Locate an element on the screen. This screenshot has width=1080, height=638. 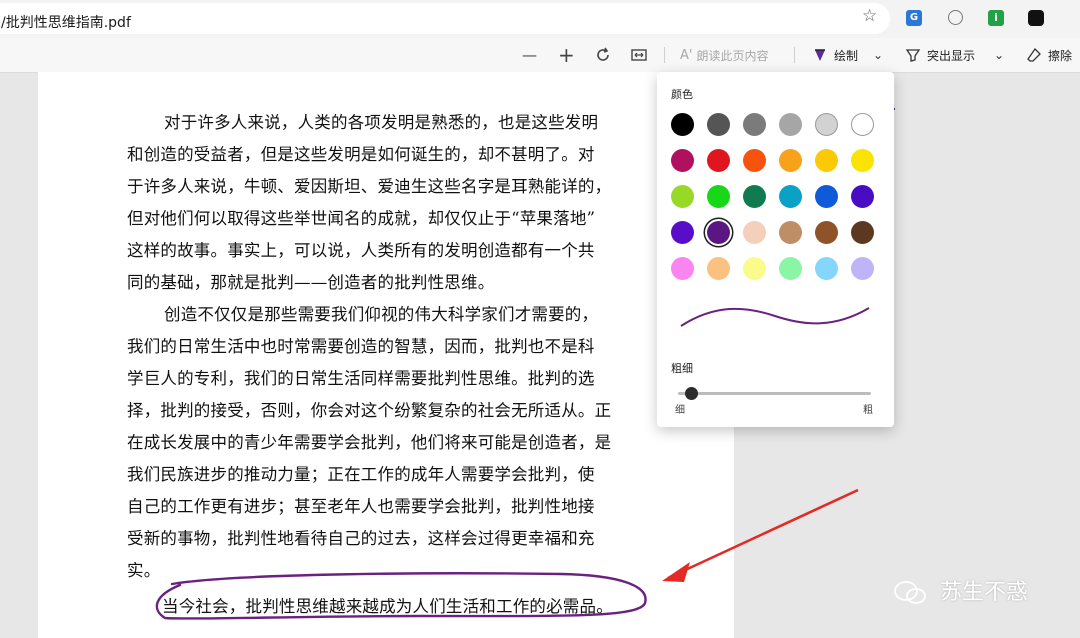
thickness-slider-knob is located at coordinates (691, 393).